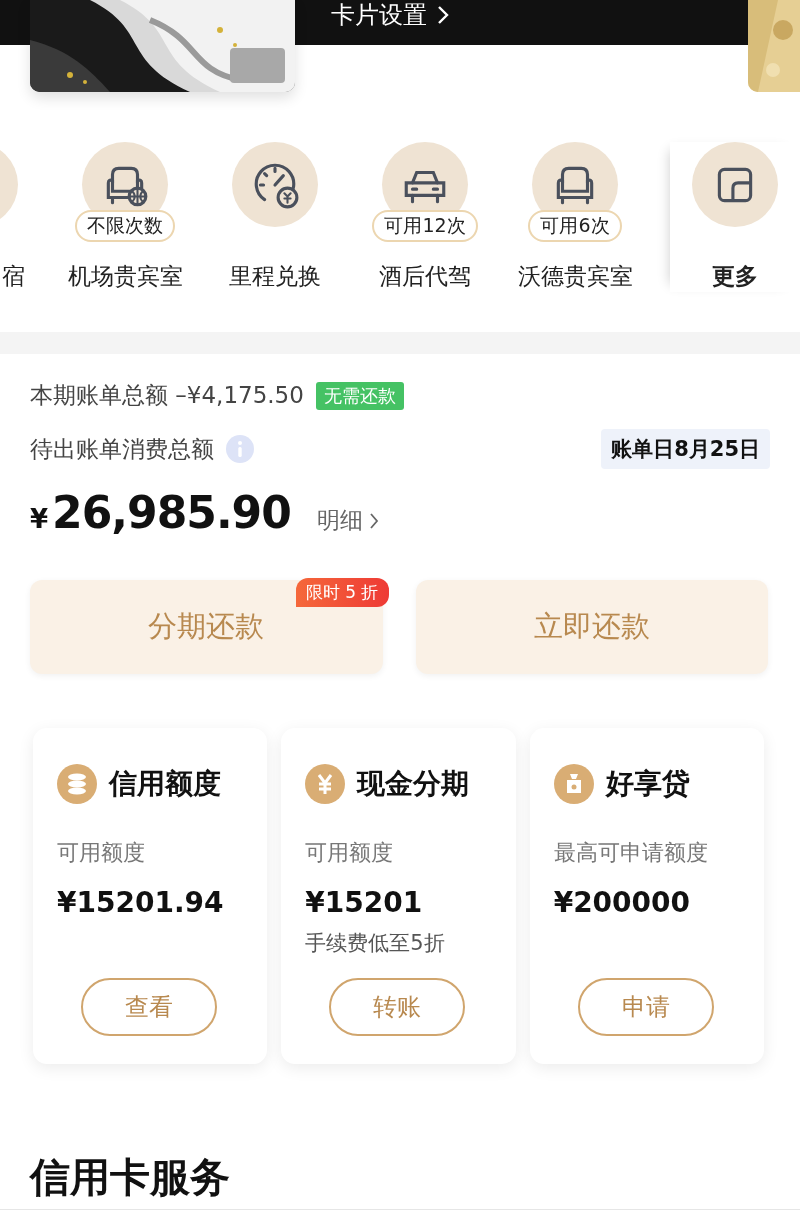 The image size is (800, 1228). I want to click on service-item: 可用6次 沃德贵宾室, so click(575, 217).